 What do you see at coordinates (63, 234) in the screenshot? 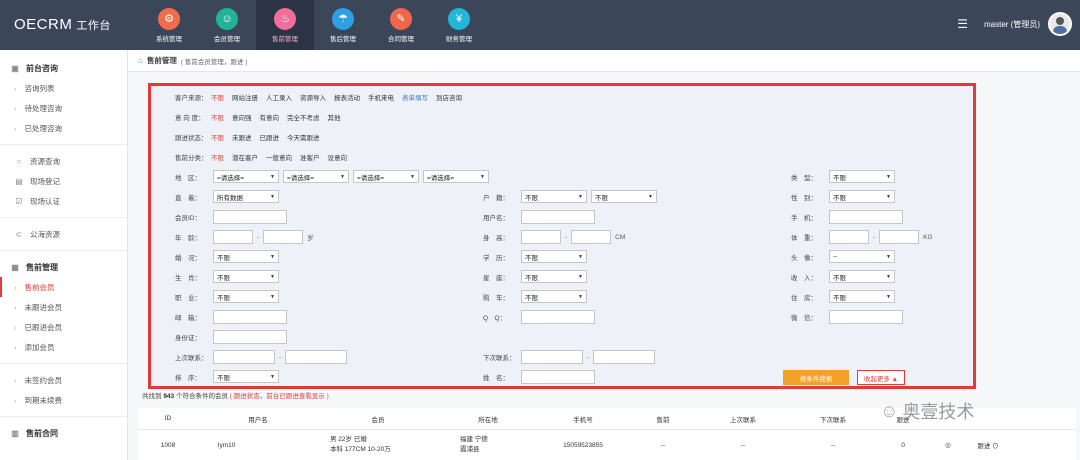
I see `sidebar-item-public-pool: ⊂ 公海资源` at bounding box center [63, 234].